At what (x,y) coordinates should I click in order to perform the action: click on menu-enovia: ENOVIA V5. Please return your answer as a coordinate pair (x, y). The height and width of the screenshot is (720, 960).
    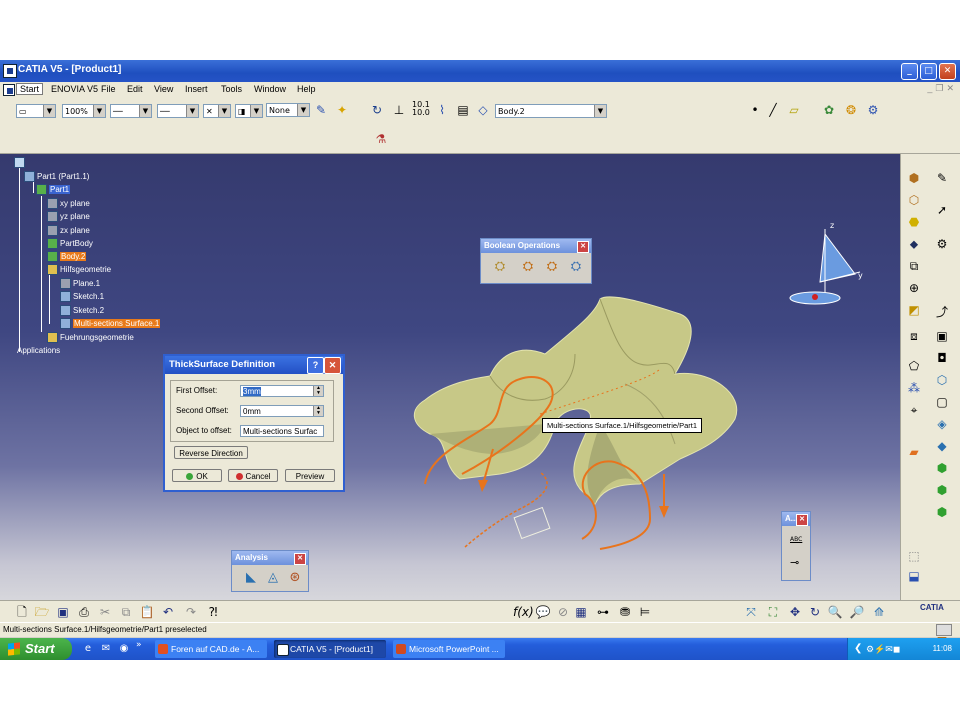
    Looking at the image, I should click on (74, 89).